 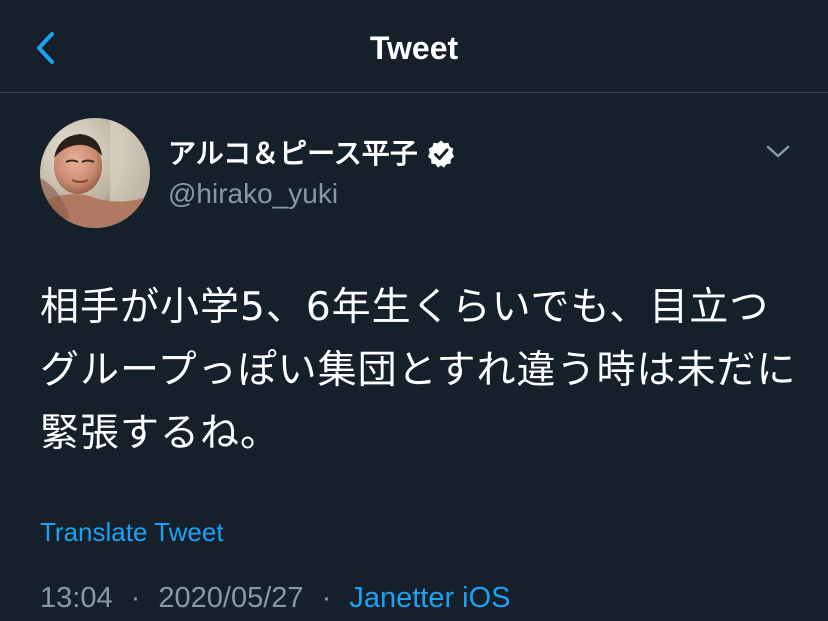 I want to click on tweet-time: 13:04, so click(x=76, y=598).